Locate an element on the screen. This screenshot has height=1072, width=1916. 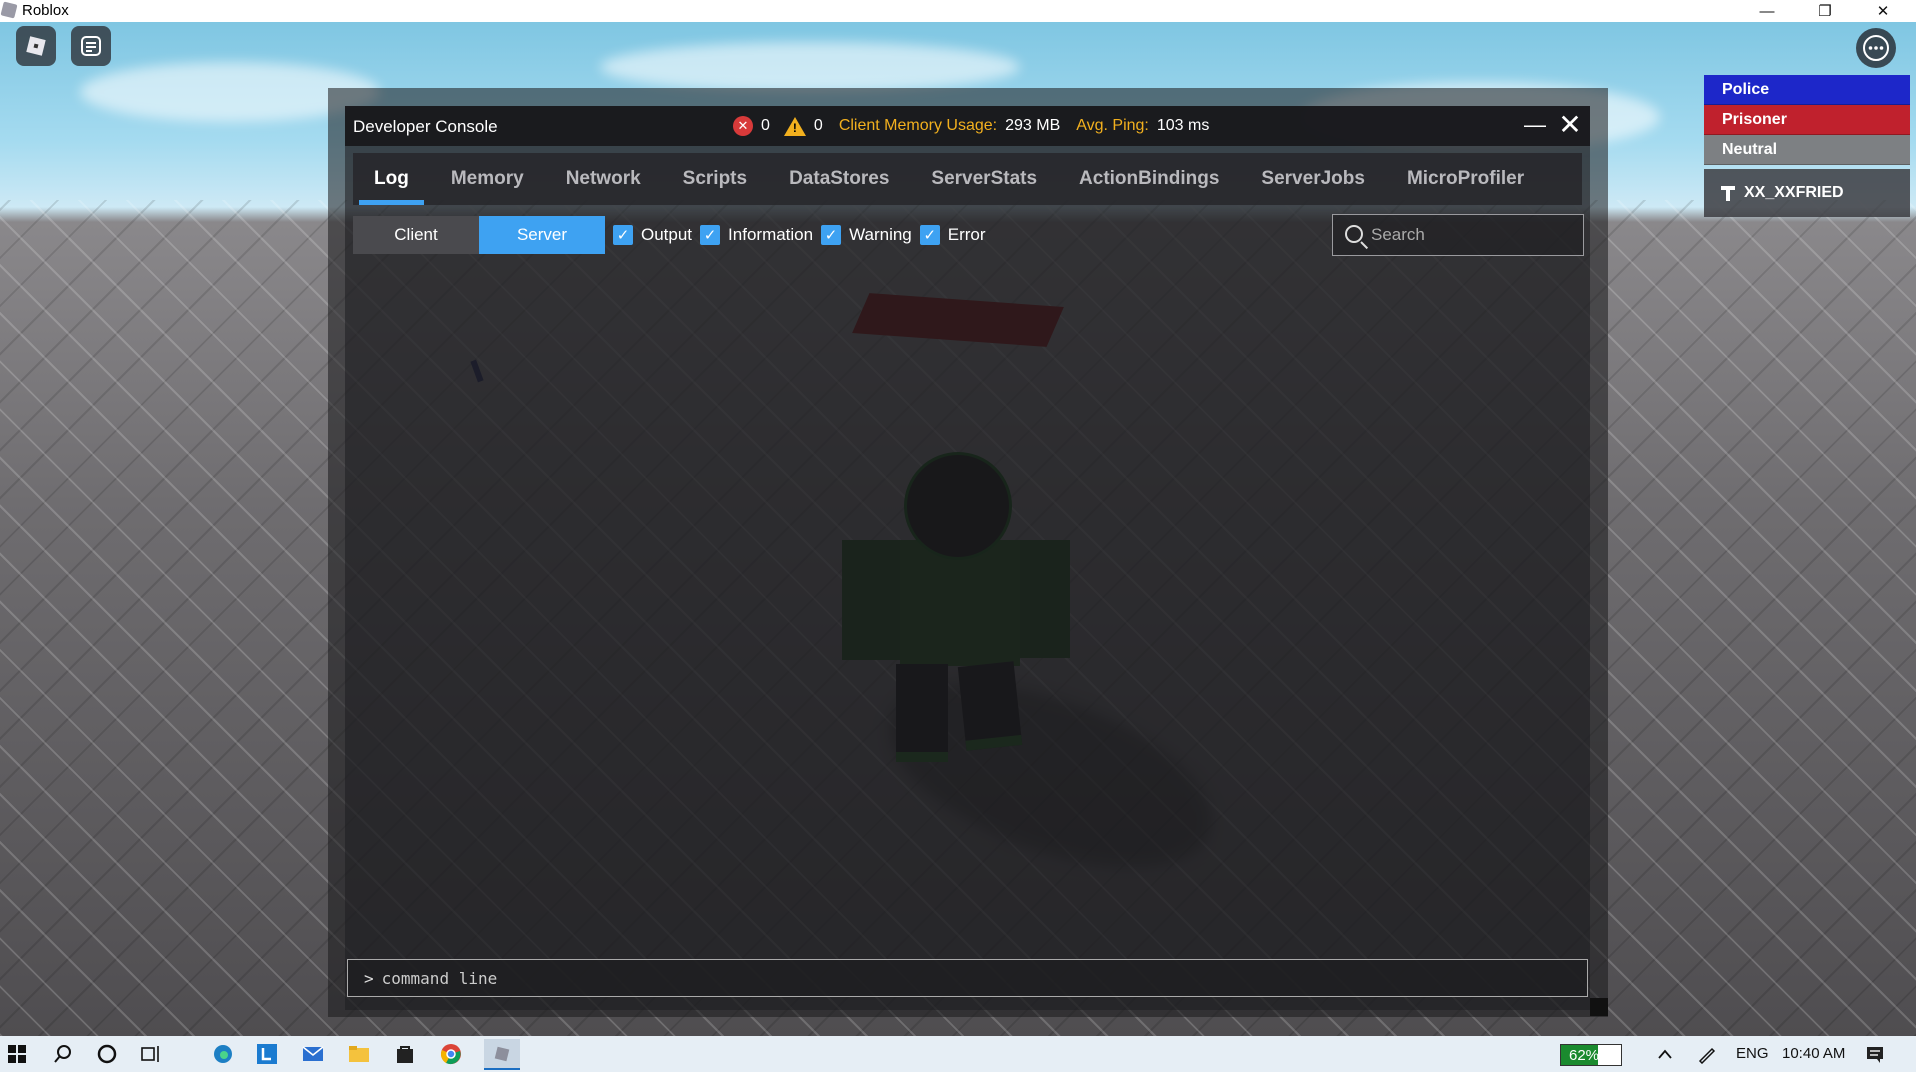
output-checkbox: ✓ Output is located at coordinates (652, 235).